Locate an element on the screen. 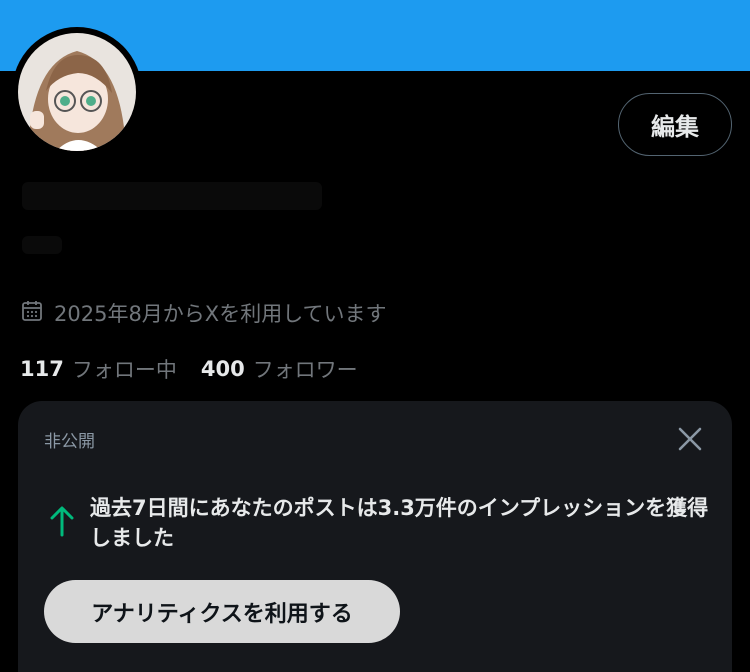 This screenshot has height=672, width=750. private-label: 非公開 is located at coordinates (69, 442).